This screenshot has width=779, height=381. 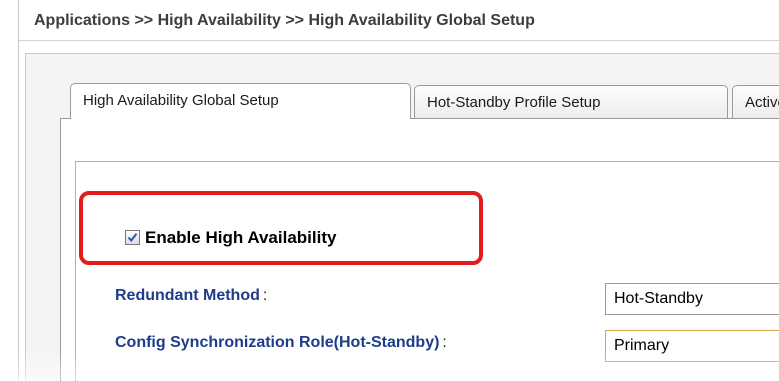 I want to click on tab-label: High Availability Global Setup, so click(x=181, y=100).